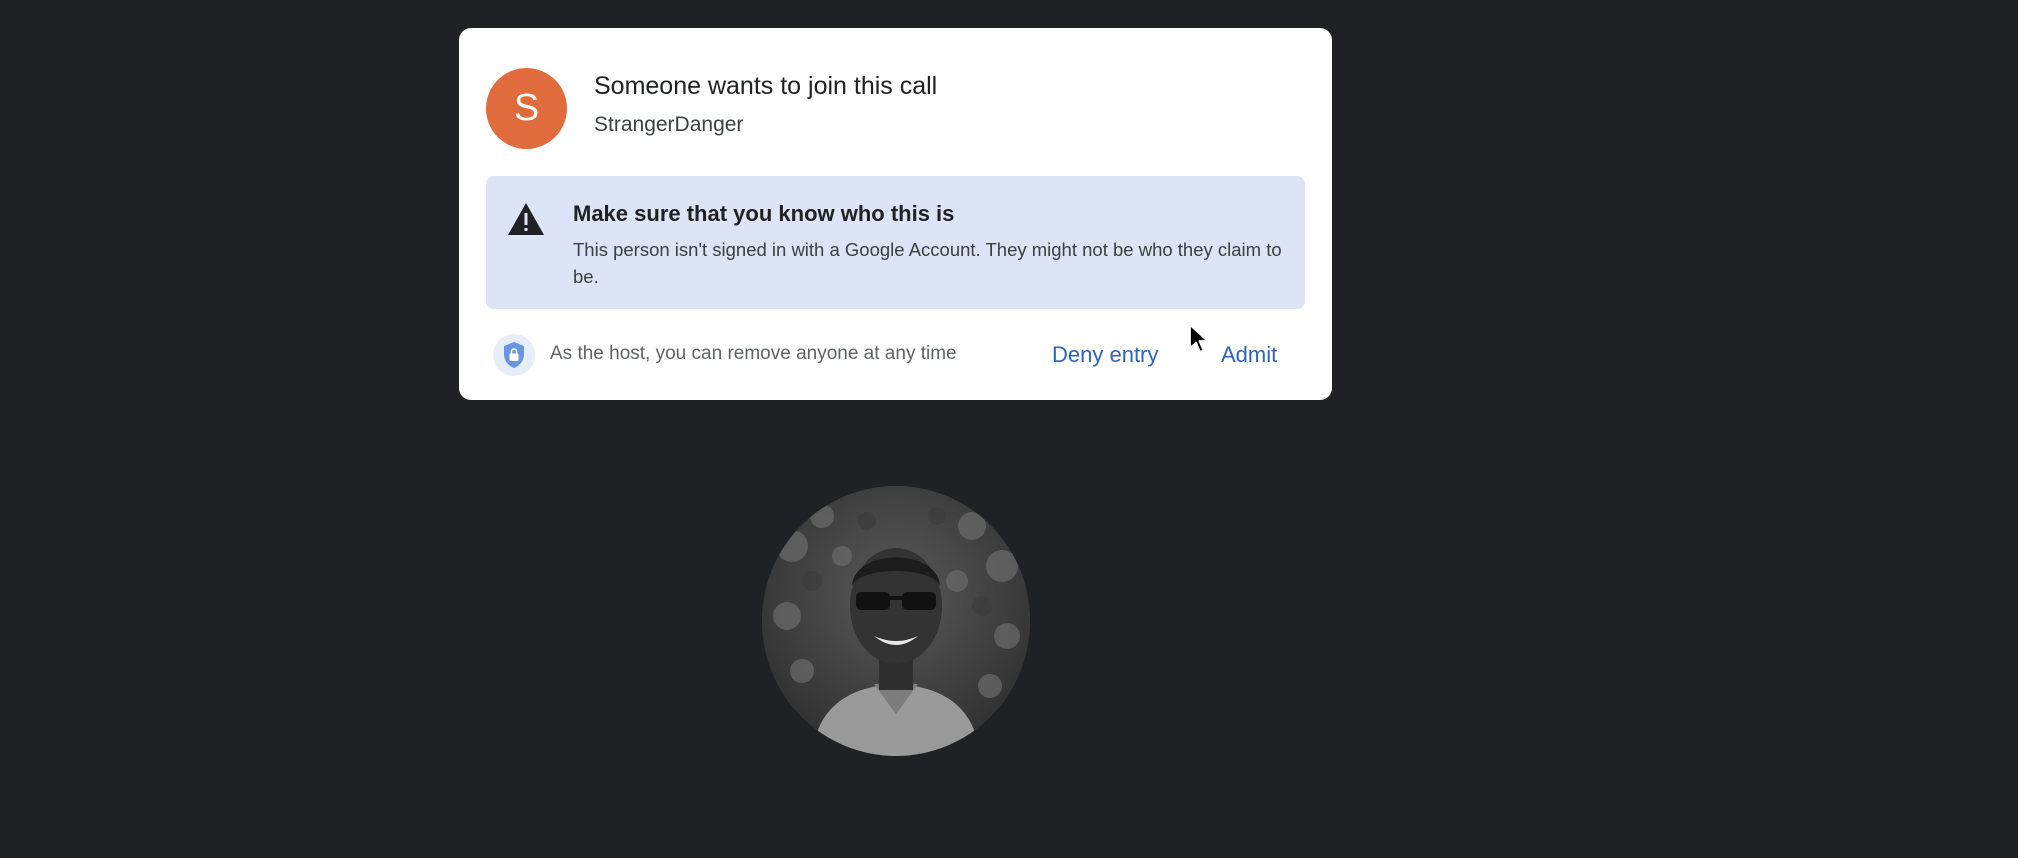 The height and width of the screenshot is (858, 2018). I want to click on mouse-pointer-icon, so click(1199, 338).